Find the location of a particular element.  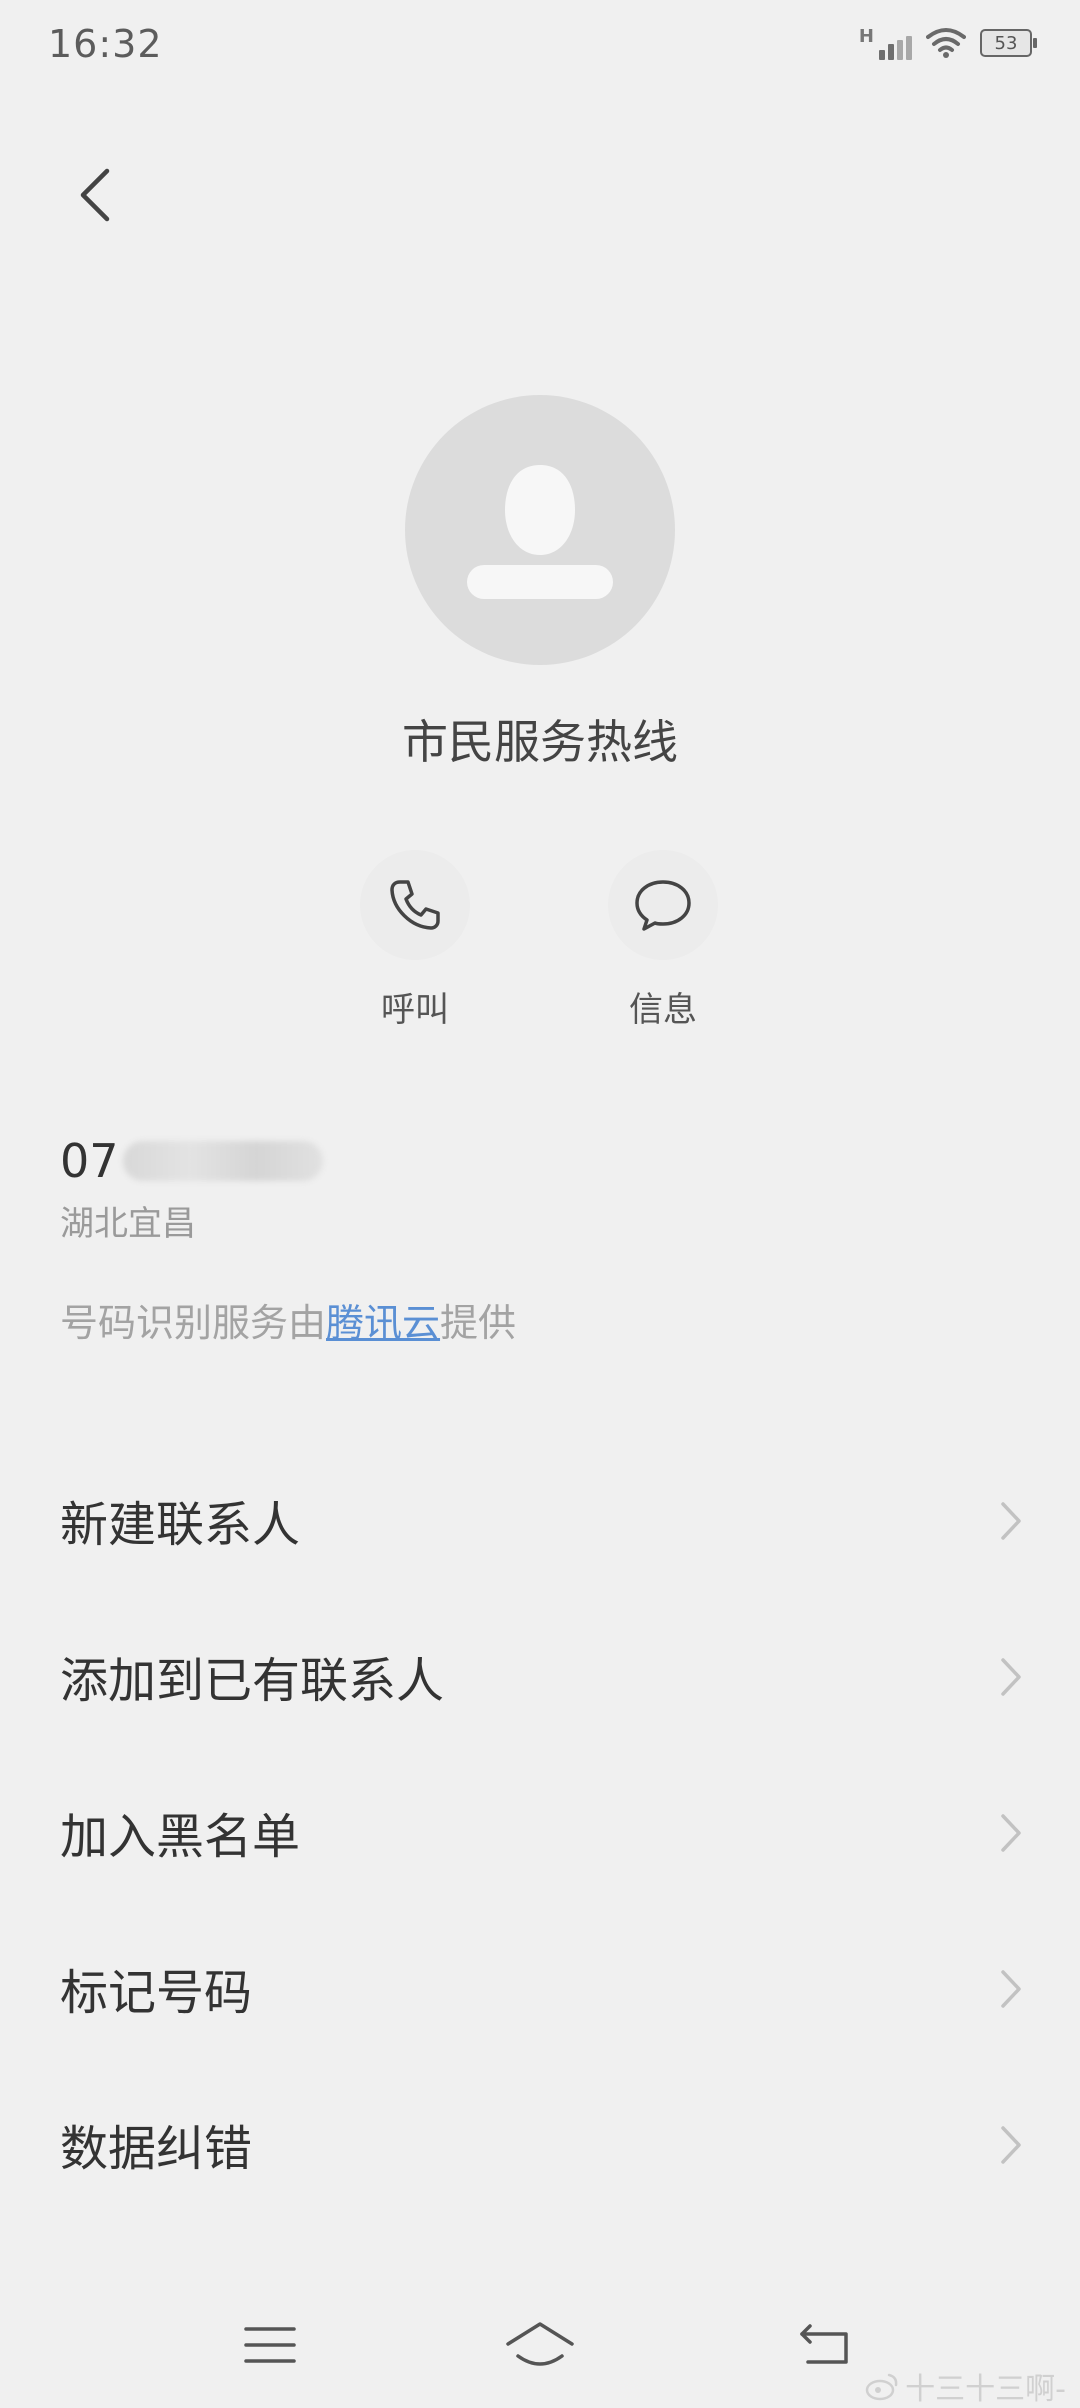

provider-link: 腾讯云 is located at coordinates (383, 1323).